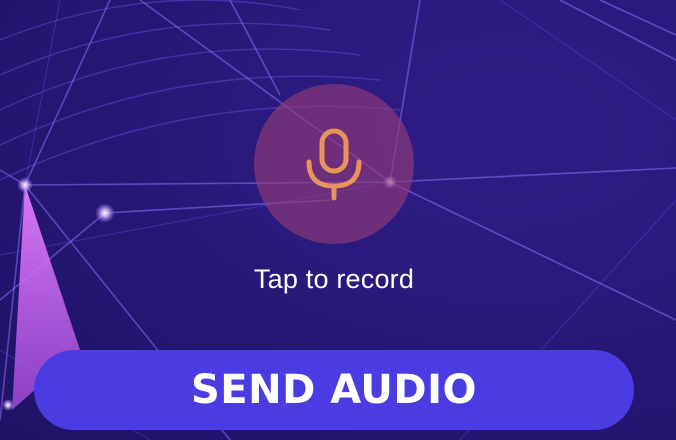 The height and width of the screenshot is (440, 676). I want to click on record-button, so click(334, 164).